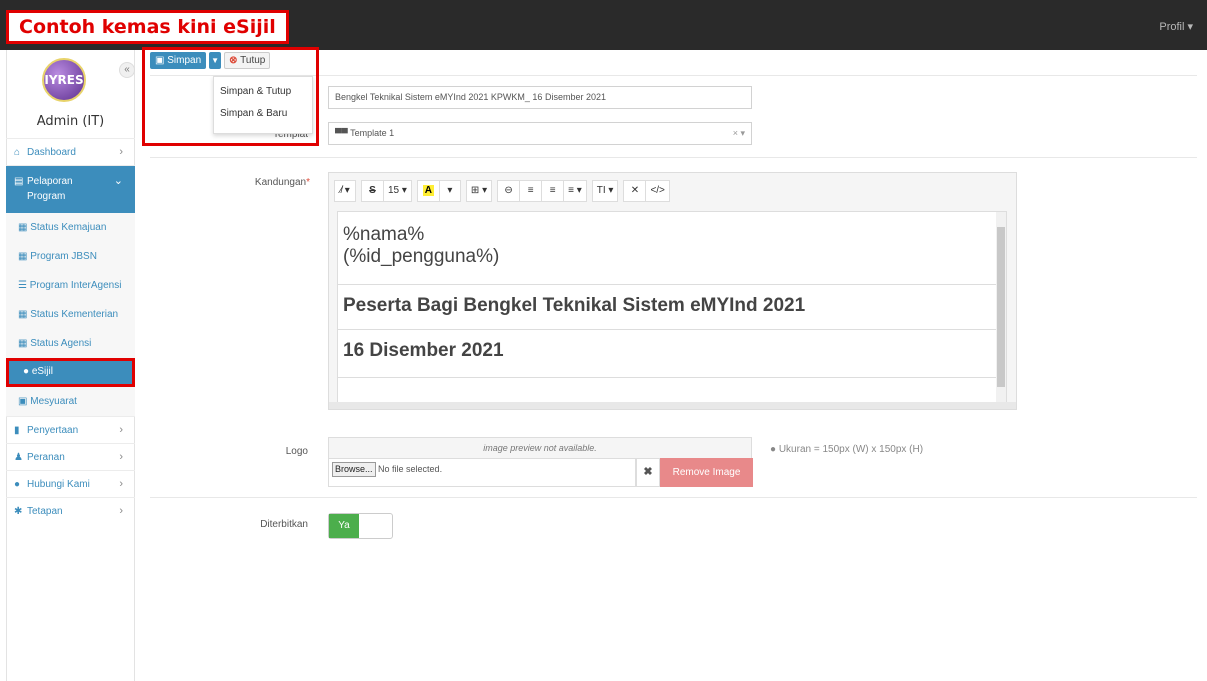  Describe the element at coordinates (53, 401) in the screenshot. I see `subitem-label: Mesyuarat` at that location.